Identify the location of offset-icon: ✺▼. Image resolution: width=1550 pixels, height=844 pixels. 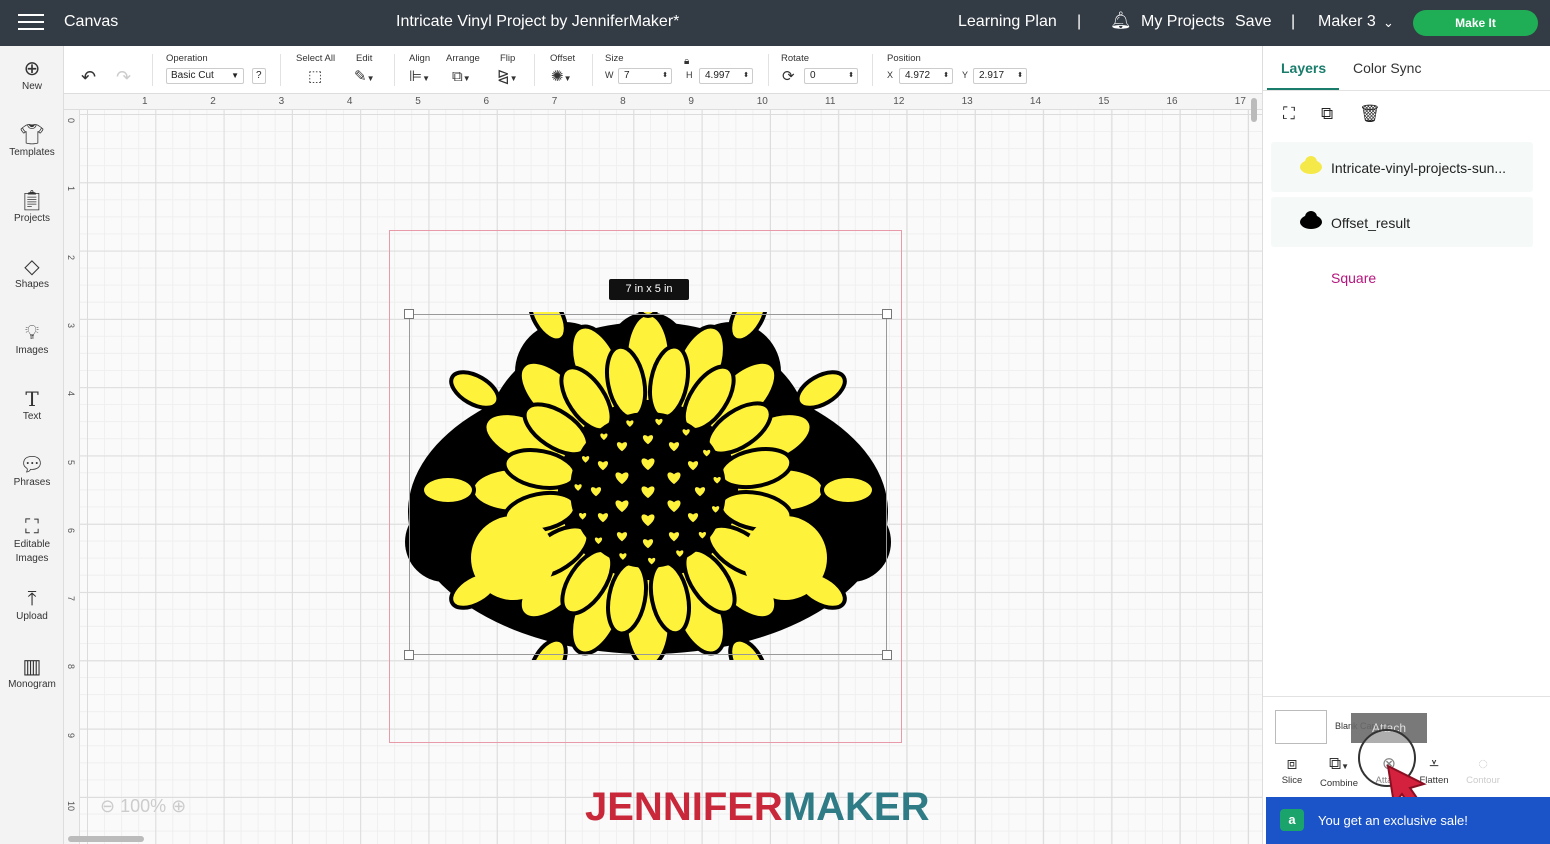
(561, 78).